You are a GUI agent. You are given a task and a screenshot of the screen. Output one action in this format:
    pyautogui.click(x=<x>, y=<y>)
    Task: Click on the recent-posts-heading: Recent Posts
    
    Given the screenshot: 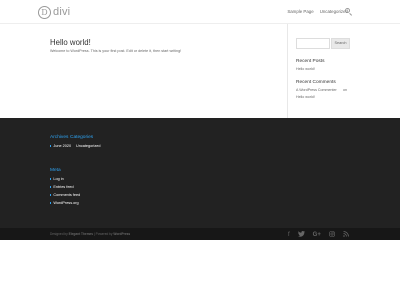 What is the action you would take?
    pyautogui.click(x=310, y=61)
    